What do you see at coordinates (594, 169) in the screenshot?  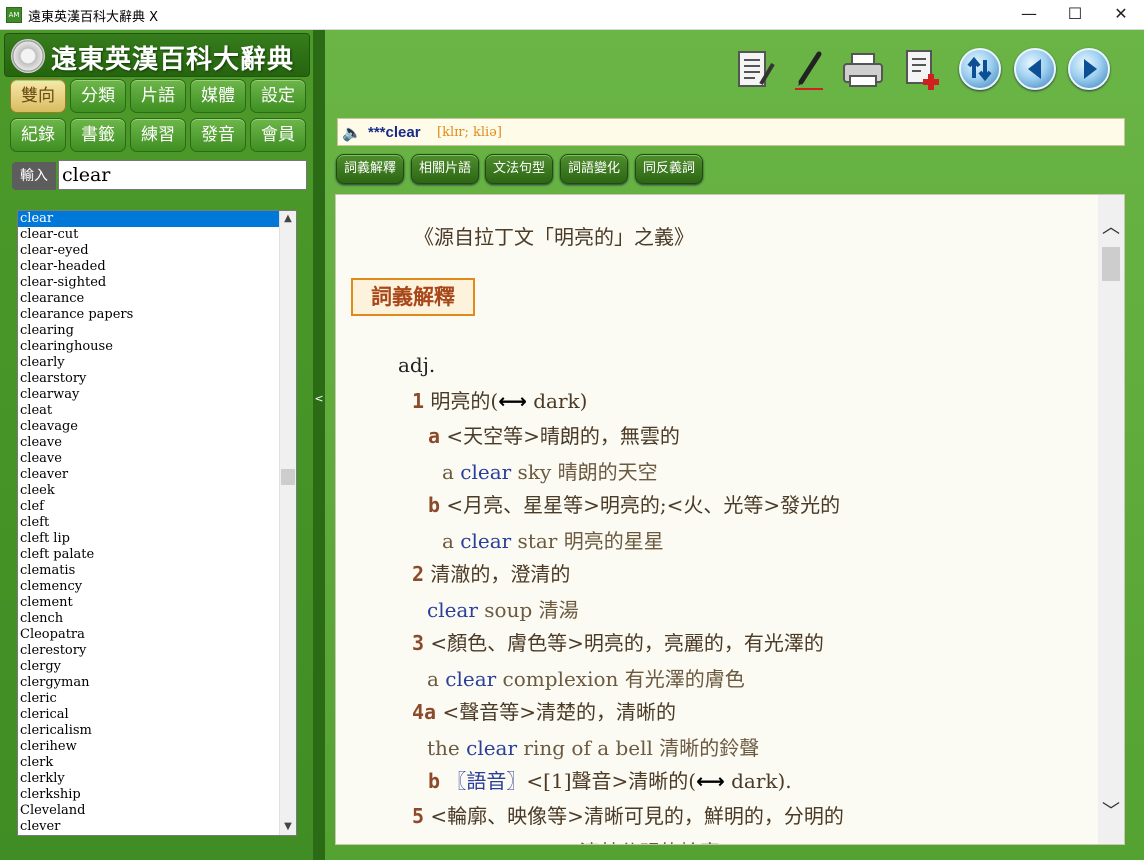 I see `tab-word-forms: 詞語變化` at bounding box center [594, 169].